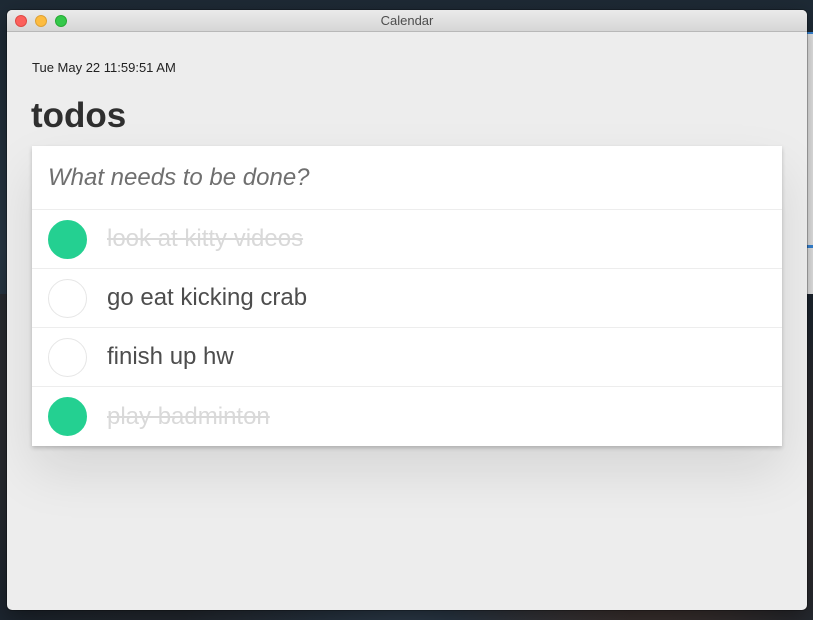 This screenshot has width=813, height=620. What do you see at coordinates (415, 177) in the screenshot?
I see `new-todo-input` at bounding box center [415, 177].